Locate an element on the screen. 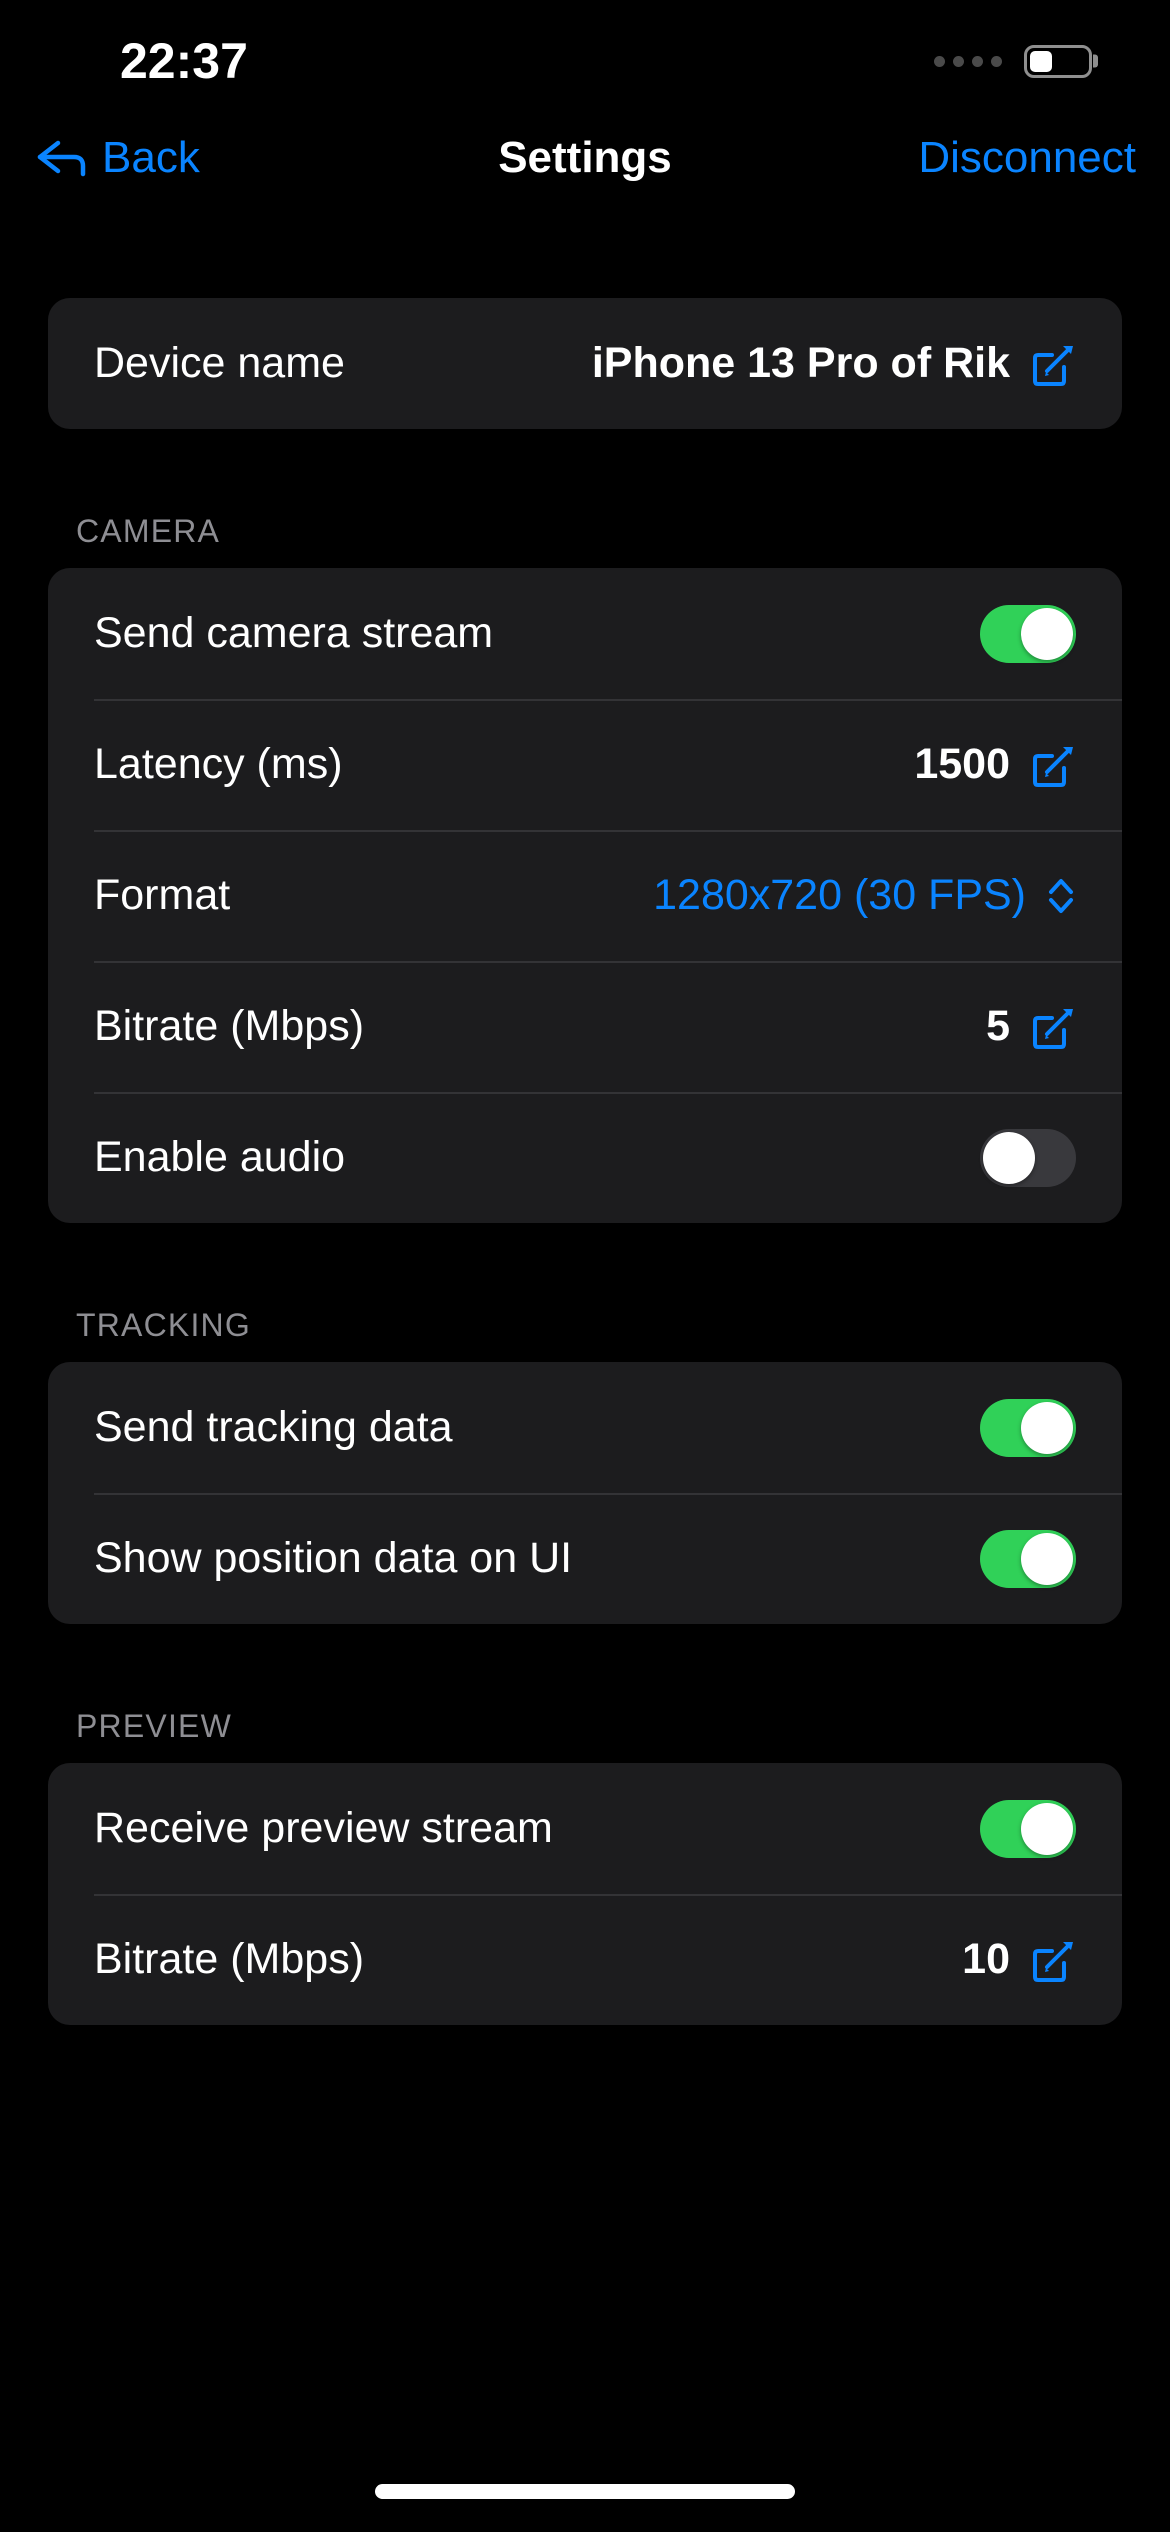  format-value: 1280x720 (30 FPS) is located at coordinates (839, 895).